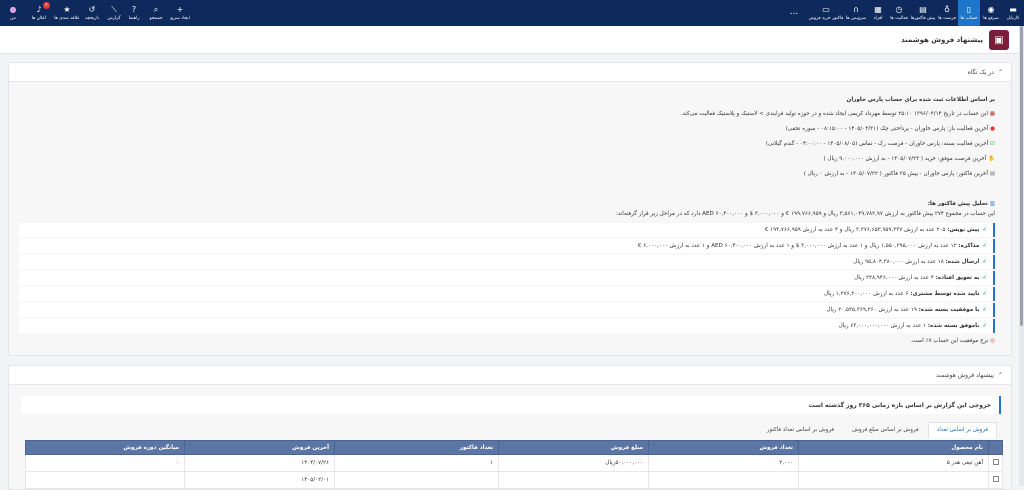 Image resolution: width=1024 pixels, height=490 pixels. What do you see at coordinates (856, 9) in the screenshot?
I see `headset-icon: ∩` at bounding box center [856, 9].